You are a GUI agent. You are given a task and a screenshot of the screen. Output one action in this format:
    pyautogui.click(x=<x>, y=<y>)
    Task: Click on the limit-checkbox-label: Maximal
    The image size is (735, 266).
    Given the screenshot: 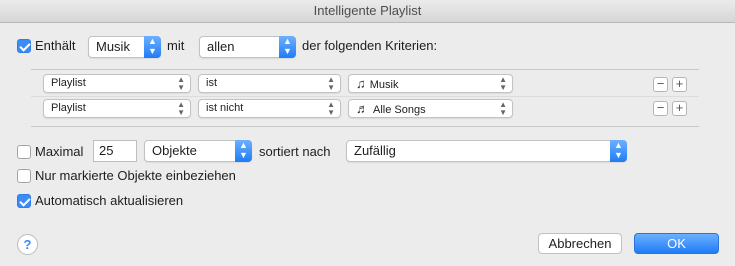 What is the action you would take?
    pyautogui.click(x=59, y=151)
    